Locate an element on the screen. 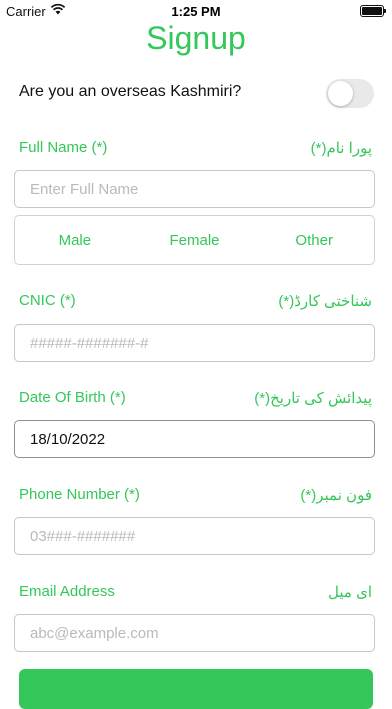 This screenshot has width=392, height=709. full-name-input is located at coordinates (194, 189).